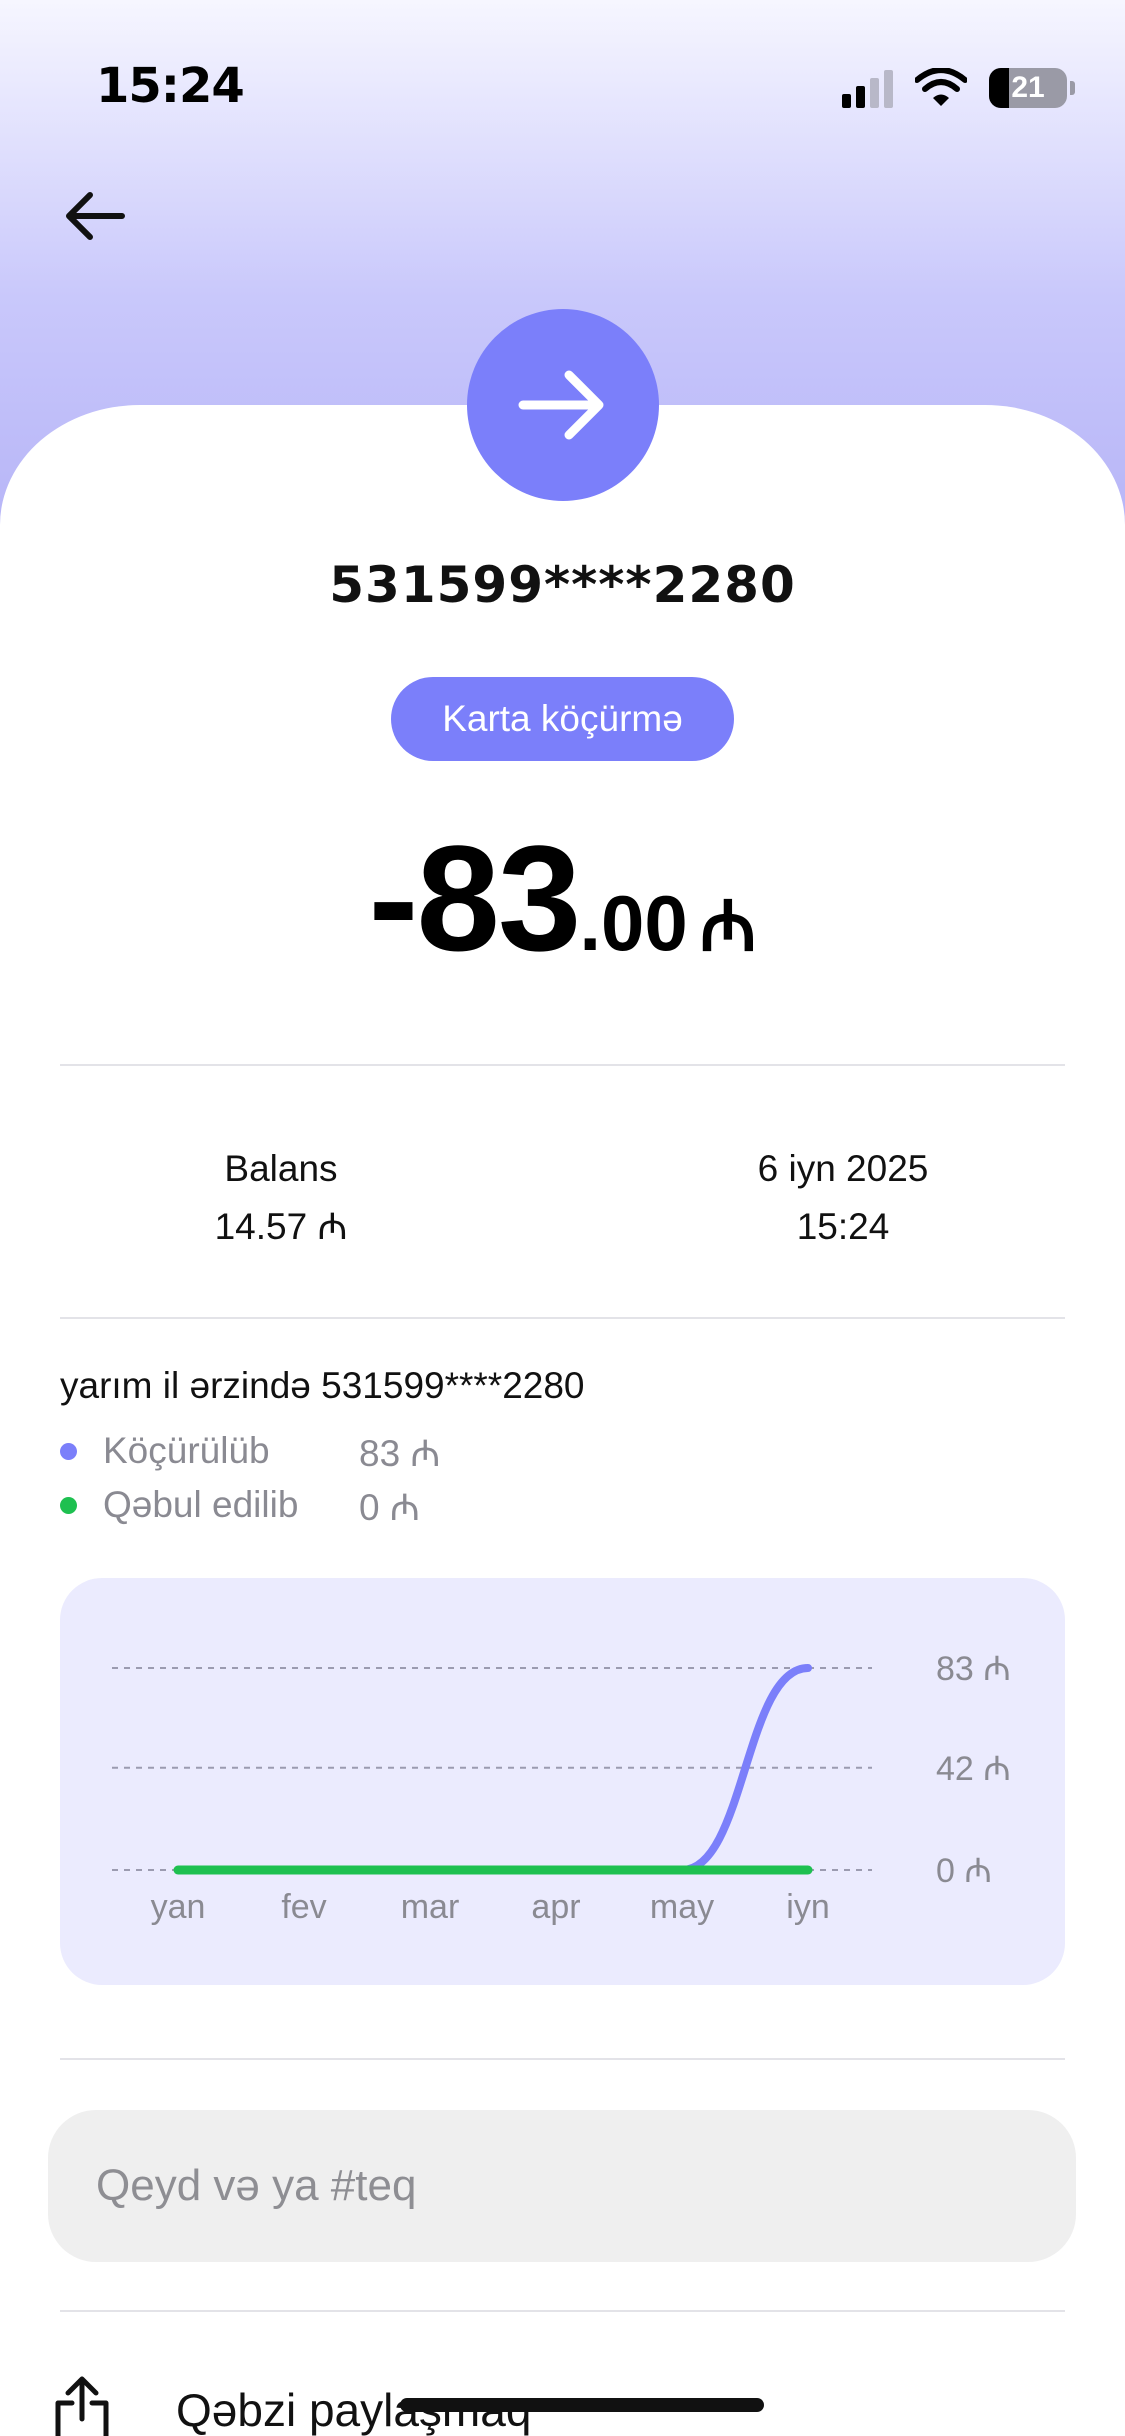  Describe the element at coordinates (170, 86) in the screenshot. I see `status-time: 15:24` at that location.